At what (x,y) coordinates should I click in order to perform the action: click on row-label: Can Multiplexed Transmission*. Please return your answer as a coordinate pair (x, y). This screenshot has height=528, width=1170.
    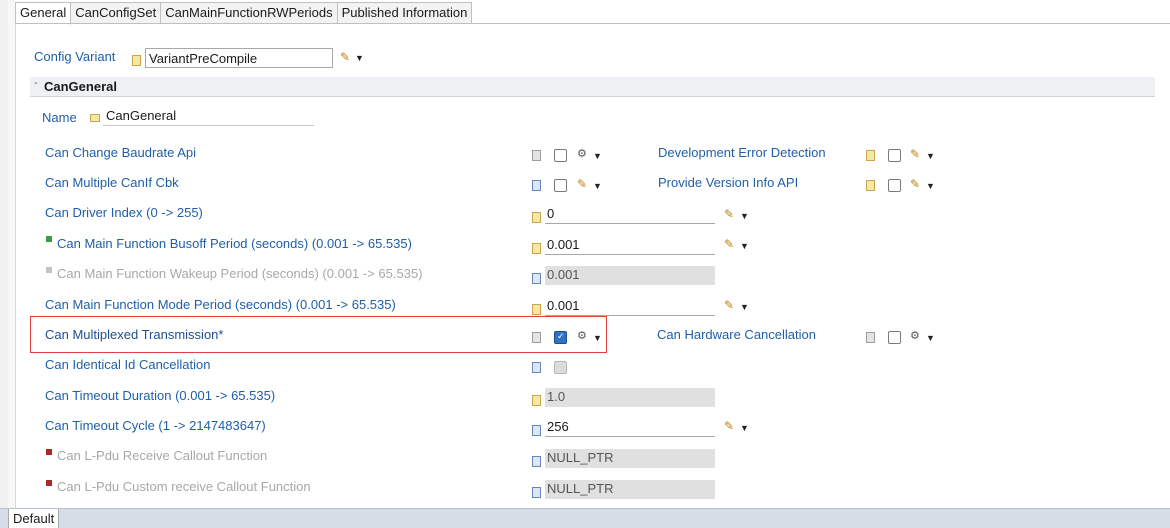
    Looking at the image, I should click on (134, 334).